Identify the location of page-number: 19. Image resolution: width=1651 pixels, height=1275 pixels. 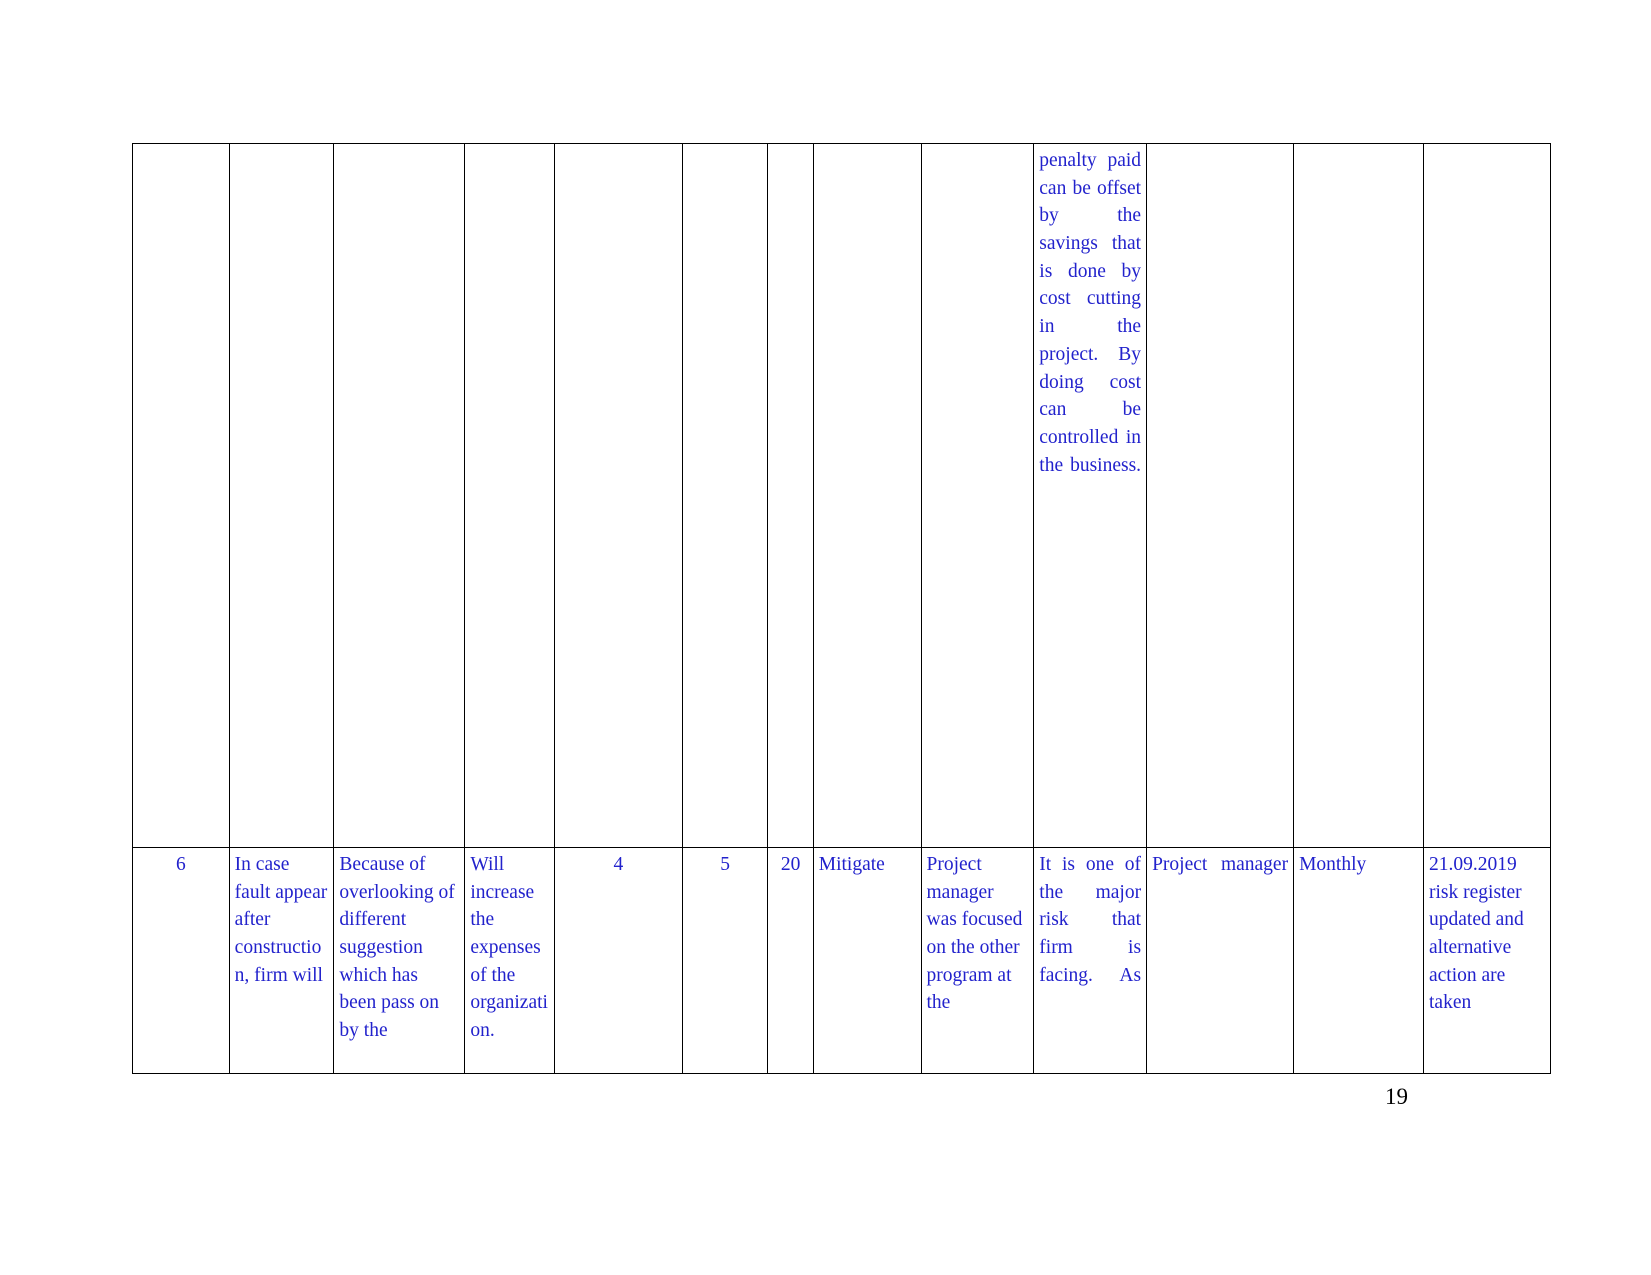
(1396, 1096).